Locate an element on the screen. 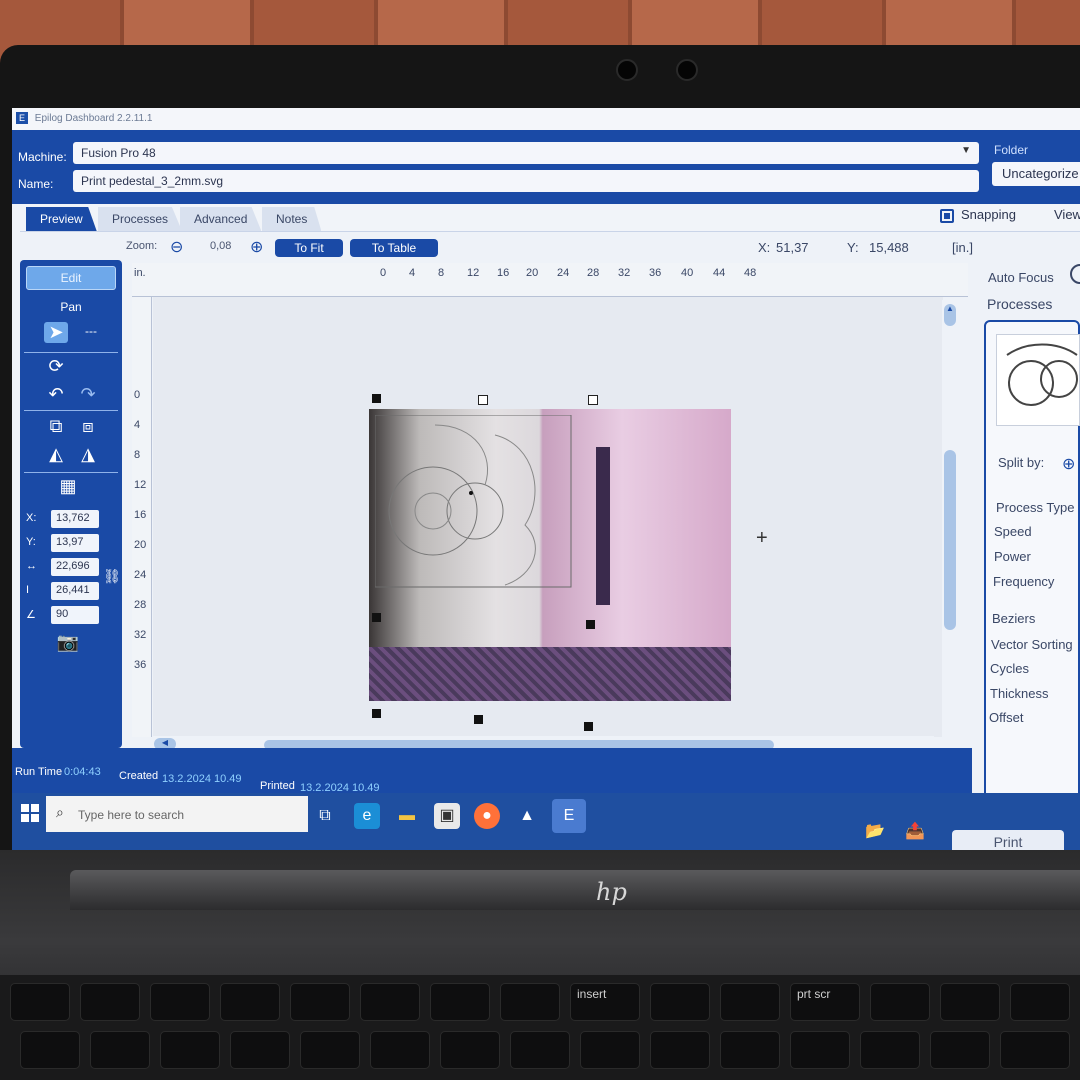  ruler-left: 0 4 8 12 16 20 24 28 32 36 is located at coordinates (142, 517).